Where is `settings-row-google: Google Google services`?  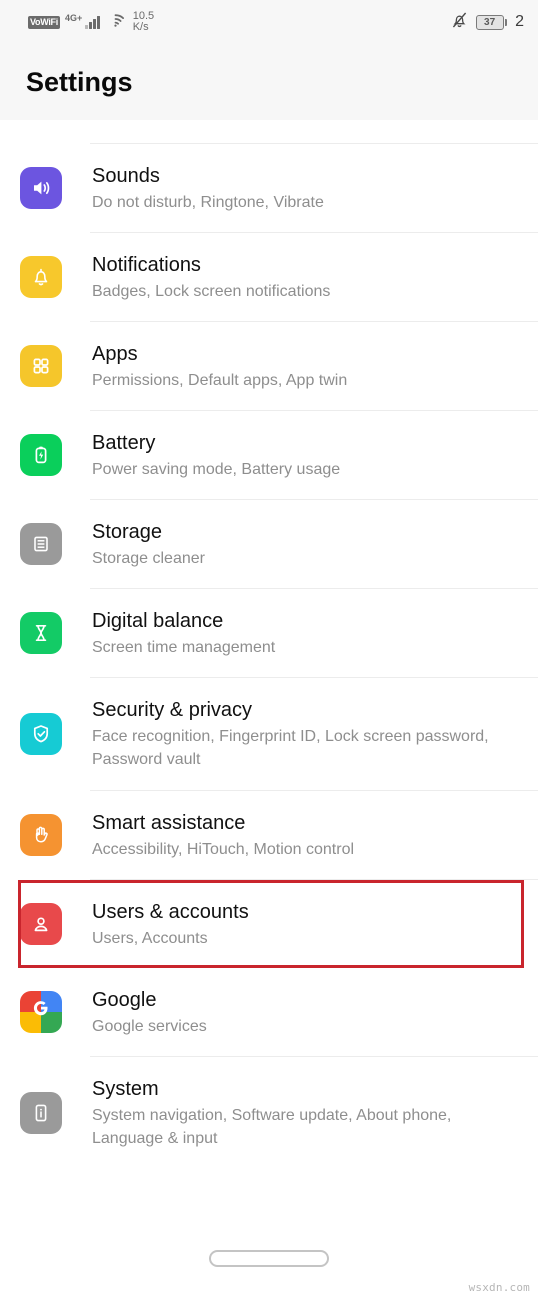 settings-row-google: Google Google services is located at coordinates (269, 1012).